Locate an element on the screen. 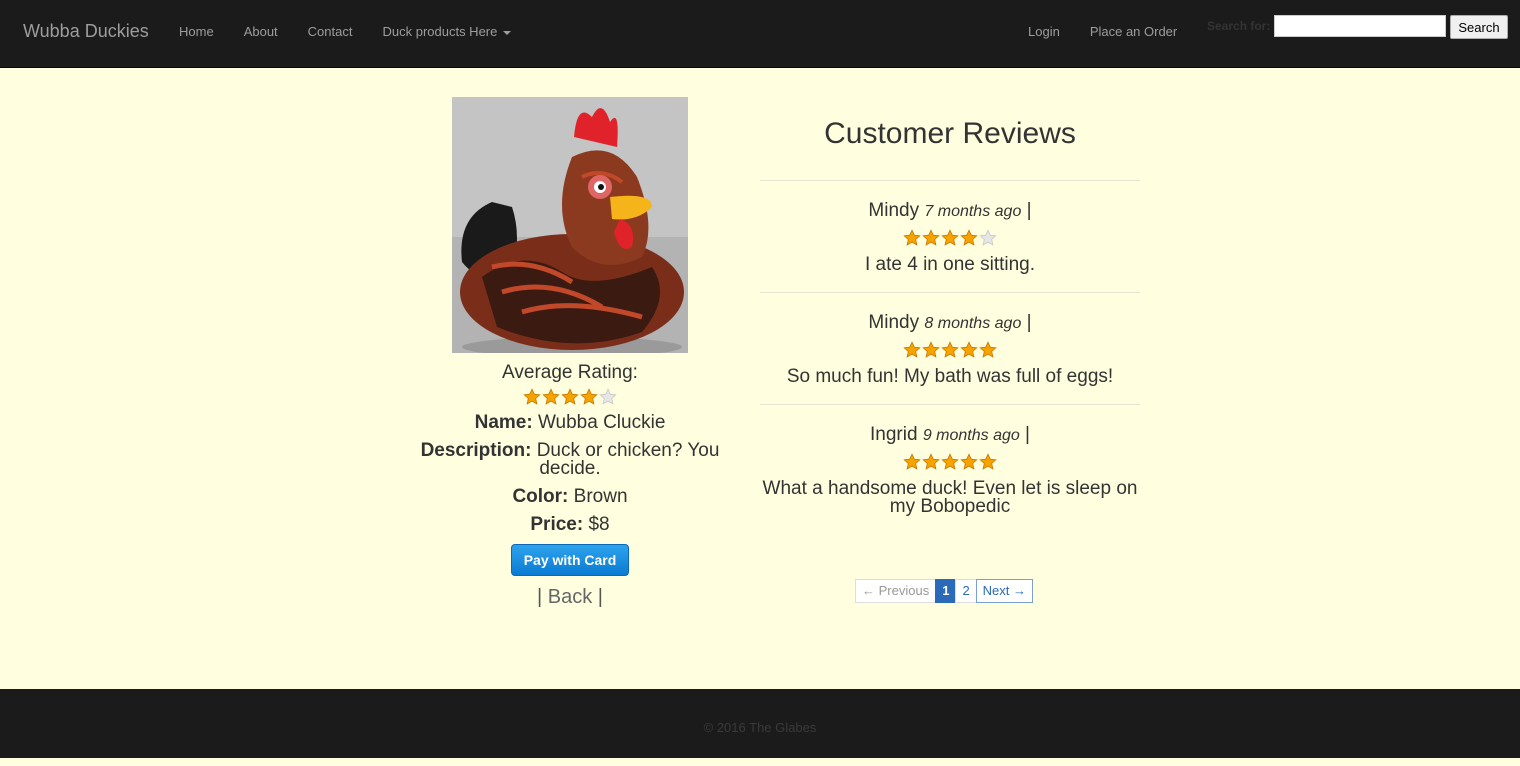  pay-with-card-button: Pay with Card is located at coordinates (570, 560).